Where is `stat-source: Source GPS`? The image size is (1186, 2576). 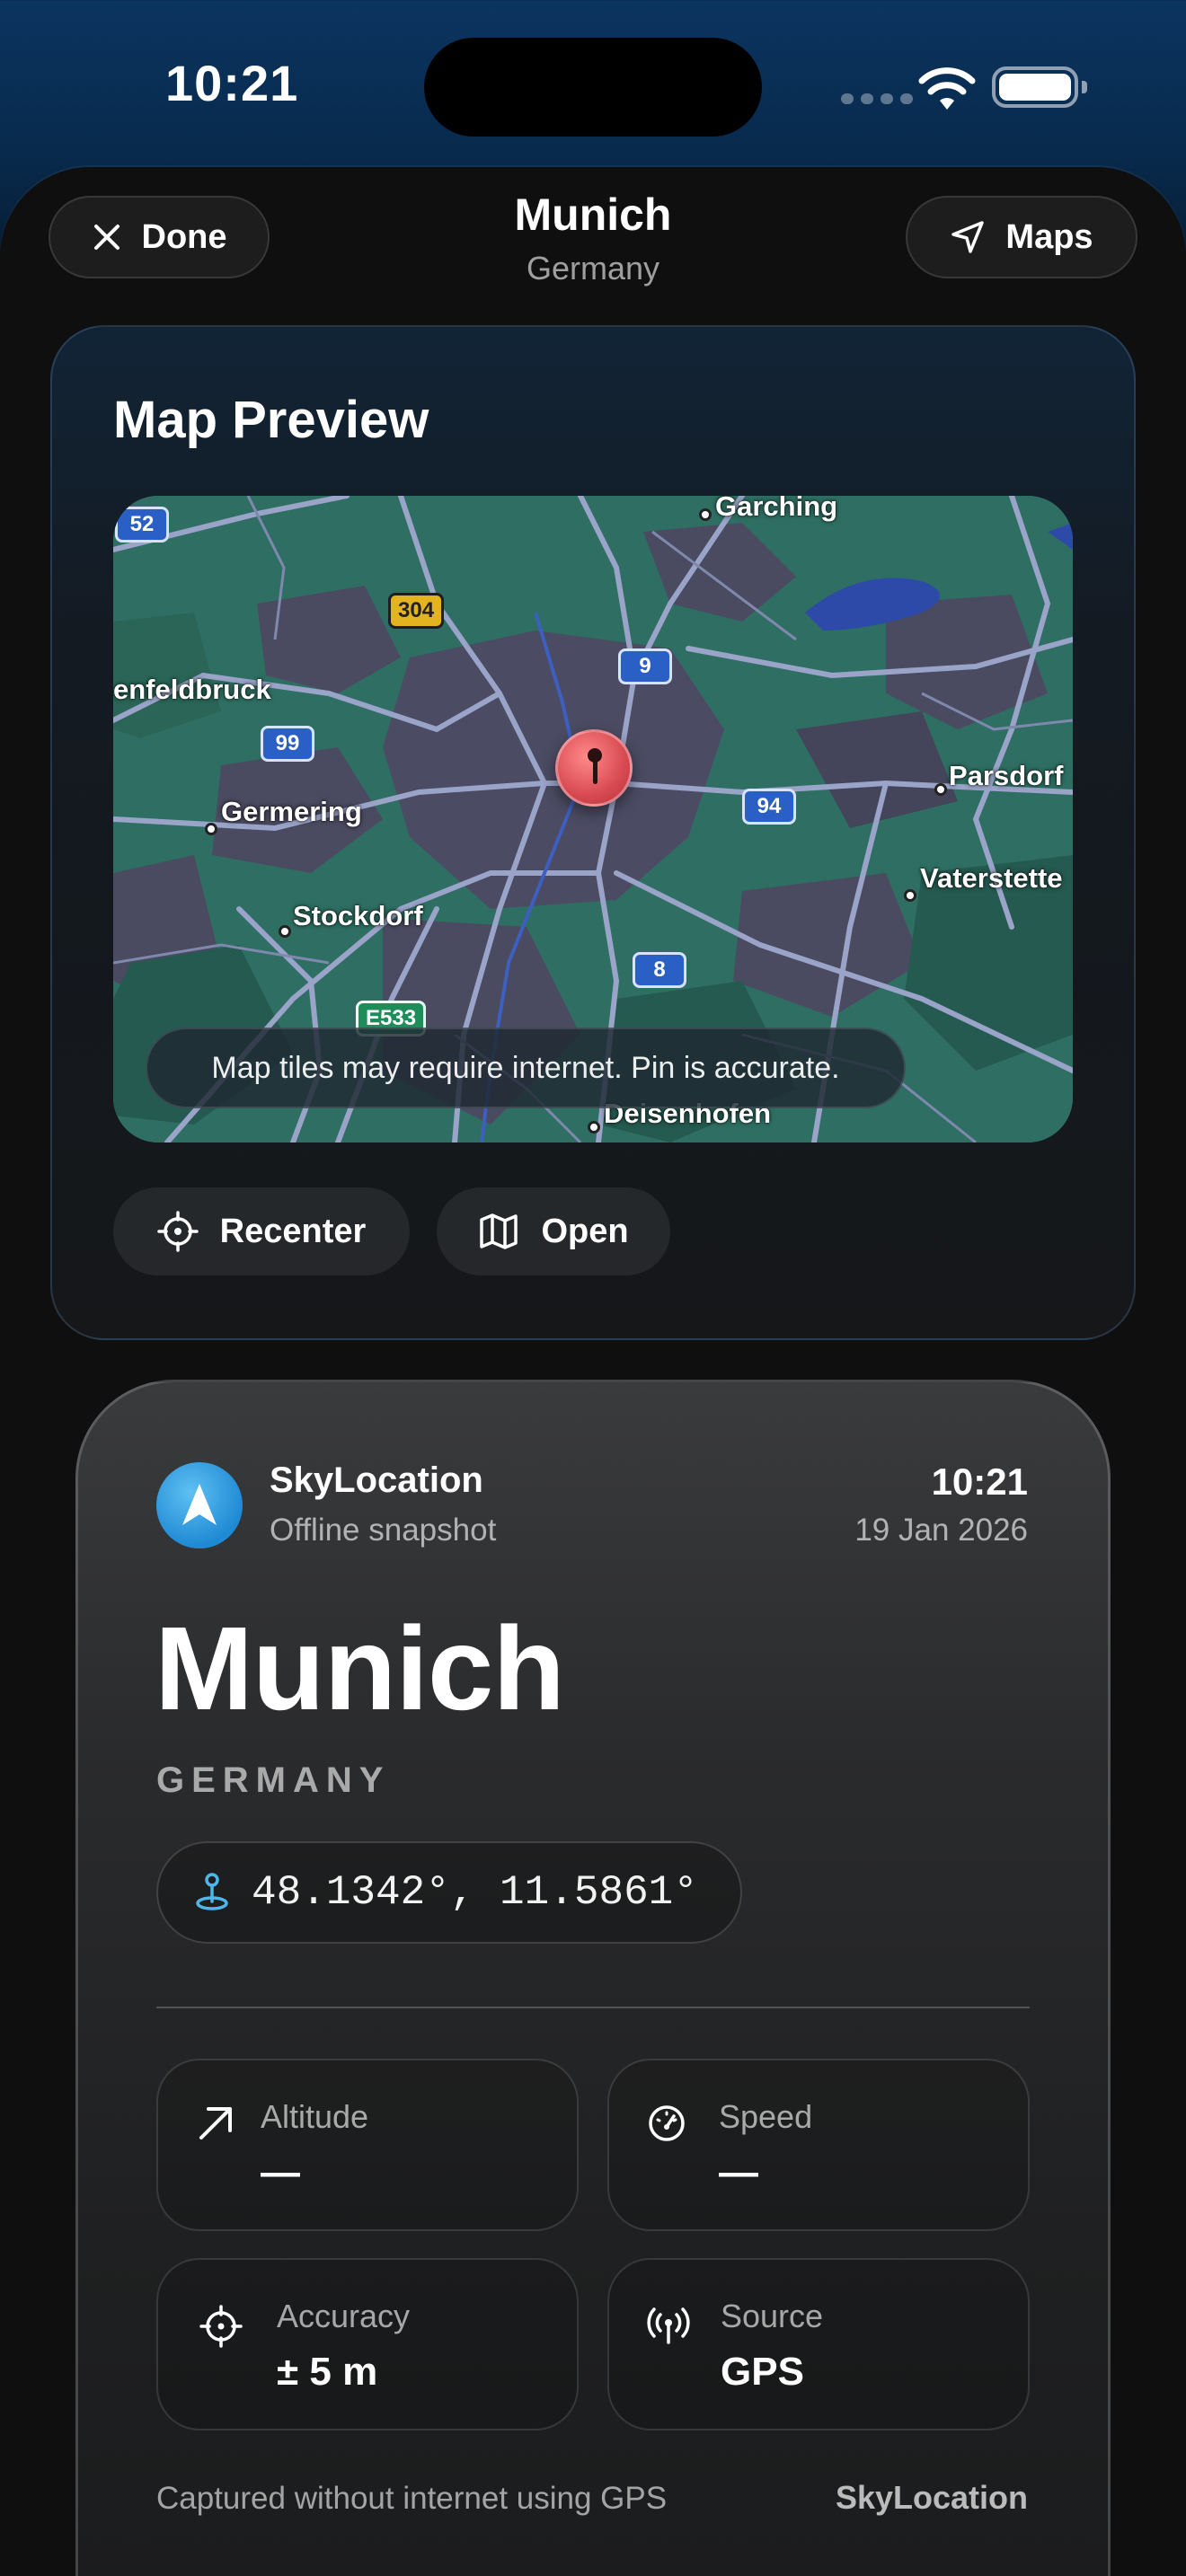
stat-source: Source GPS is located at coordinates (818, 2344).